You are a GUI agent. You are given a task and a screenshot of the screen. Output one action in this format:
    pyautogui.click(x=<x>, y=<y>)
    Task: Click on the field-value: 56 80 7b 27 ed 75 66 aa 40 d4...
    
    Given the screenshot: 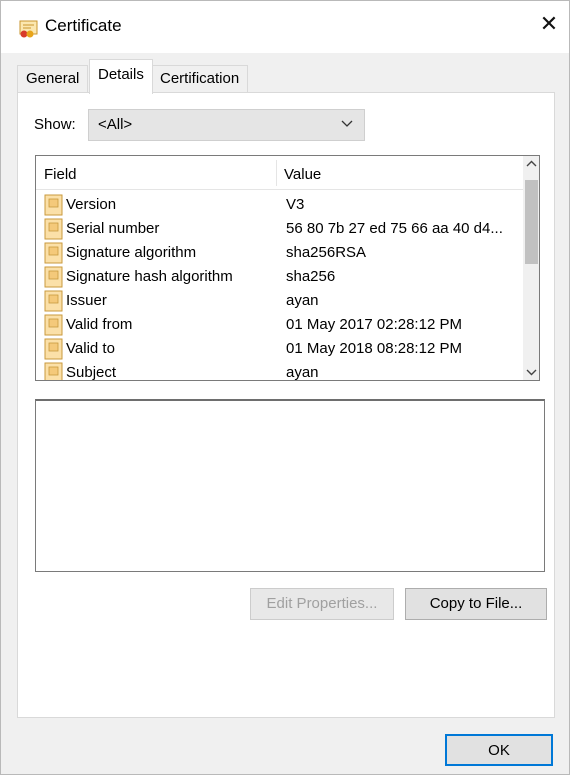 What is the action you would take?
    pyautogui.click(x=394, y=228)
    